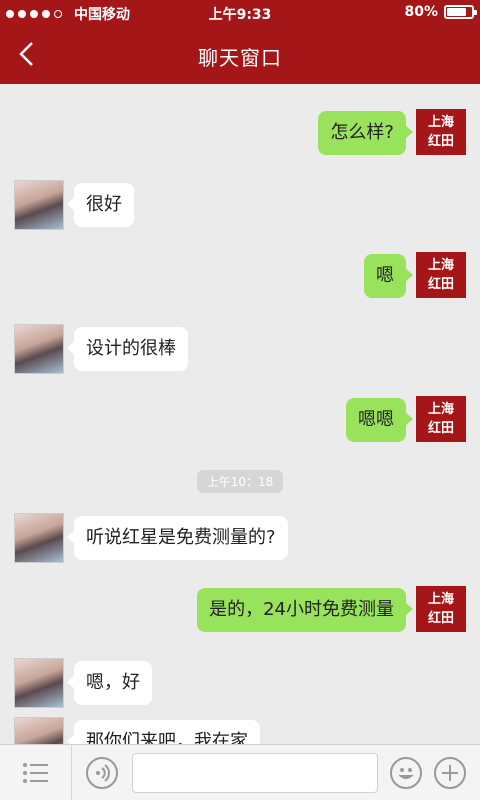  Describe the element at coordinates (388, 276) in the screenshot. I see `sent-message-bubble: 嗯` at that location.